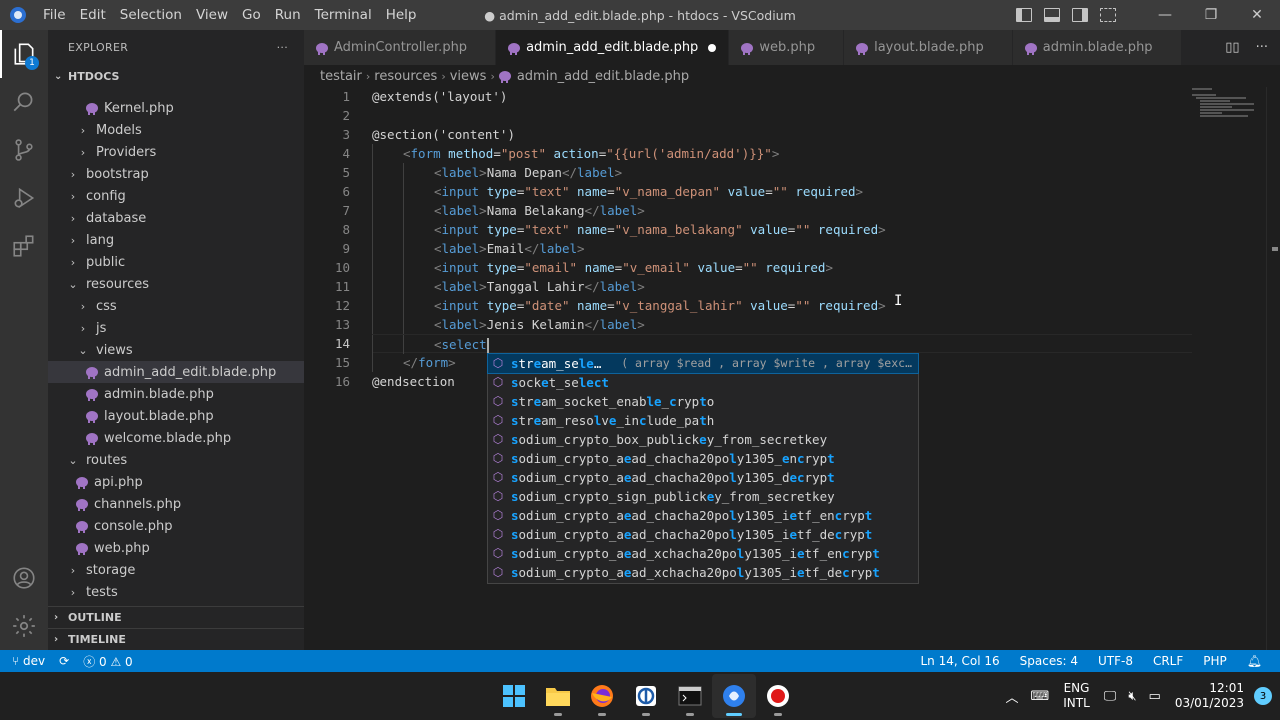 The image size is (1280, 720). Describe the element at coordinates (1052, 15) in the screenshot. I see `toggle-panel-icon` at that location.